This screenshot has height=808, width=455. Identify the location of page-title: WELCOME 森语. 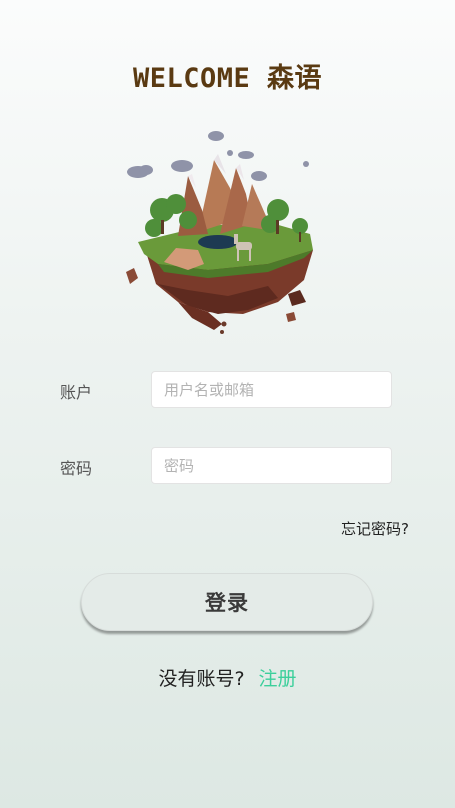
(227, 78).